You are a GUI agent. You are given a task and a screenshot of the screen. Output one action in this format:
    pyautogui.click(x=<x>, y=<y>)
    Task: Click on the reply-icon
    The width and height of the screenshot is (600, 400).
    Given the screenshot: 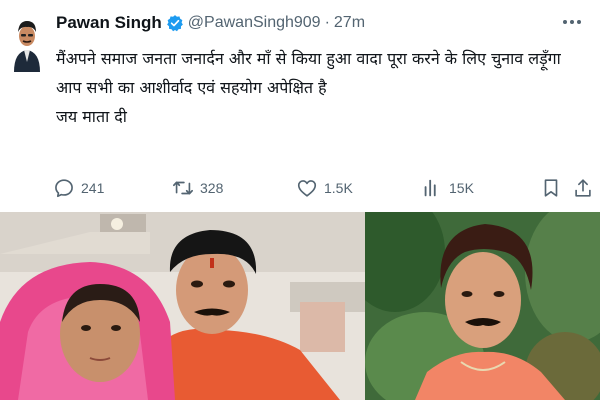 What is the action you would take?
    pyautogui.click(x=64, y=188)
    